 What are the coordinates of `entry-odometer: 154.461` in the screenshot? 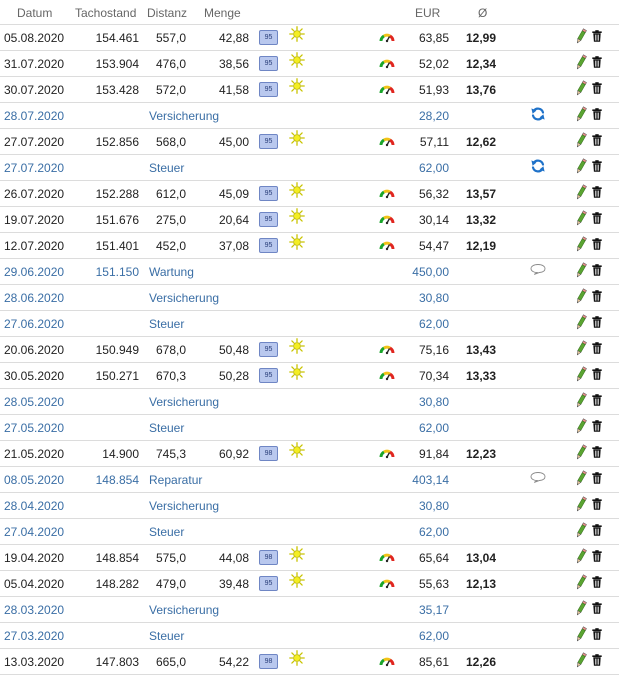 It's located at (117, 38).